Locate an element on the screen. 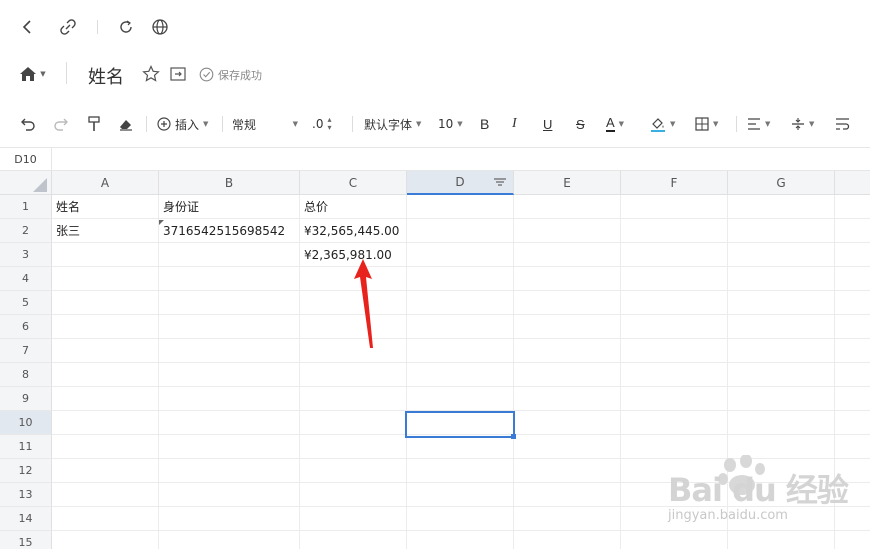  cell-a10 is located at coordinates (105, 423).